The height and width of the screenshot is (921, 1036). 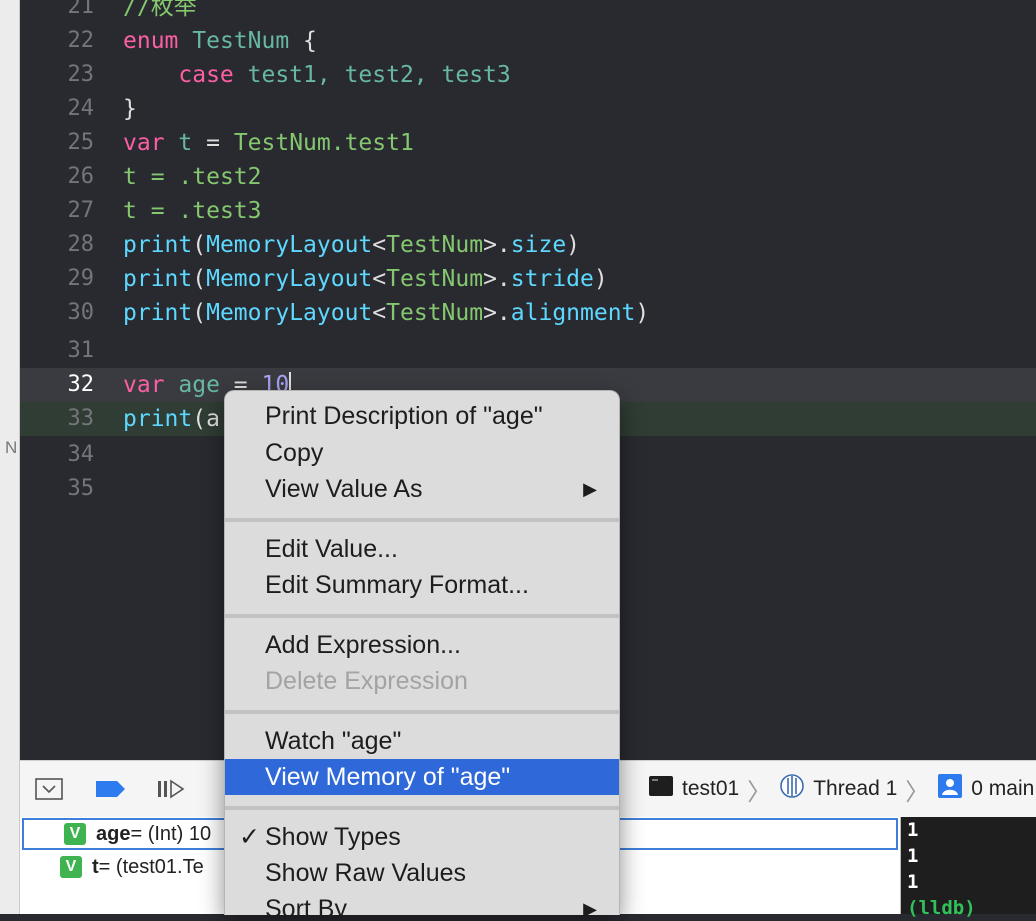 I want to click on property: size, so click(x=538, y=245).